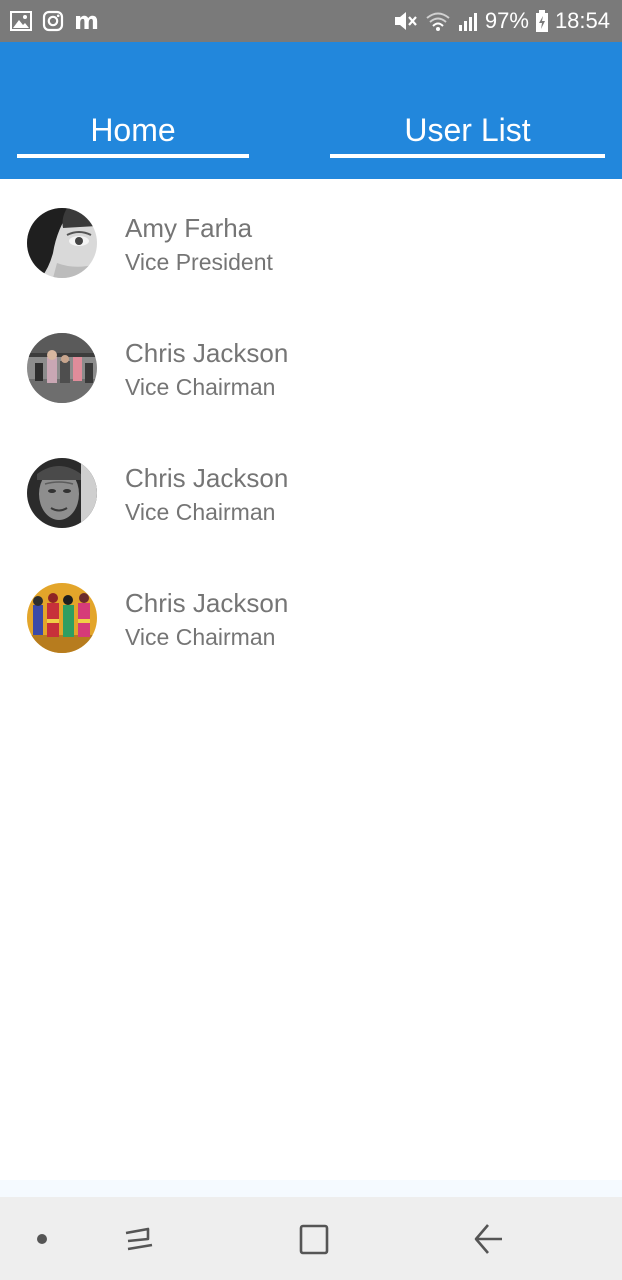  What do you see at coordinates (582, 20) in the screenshot?
I see `status-time: 18:54` at bounding box center [582, 20].